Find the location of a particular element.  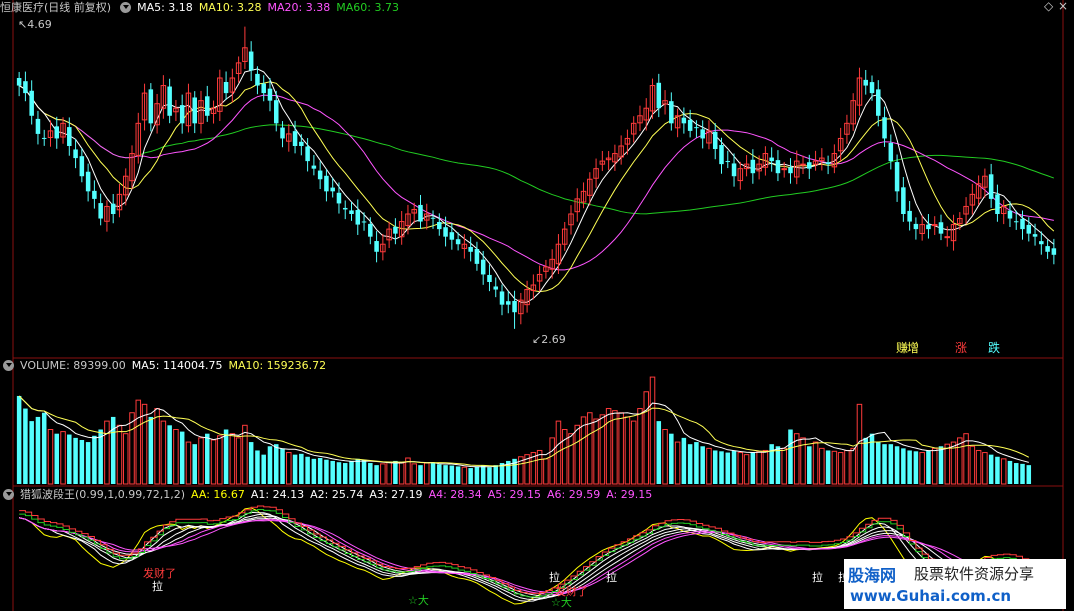

diamond-icon: ◇ is located at coordinates (1048, 6).